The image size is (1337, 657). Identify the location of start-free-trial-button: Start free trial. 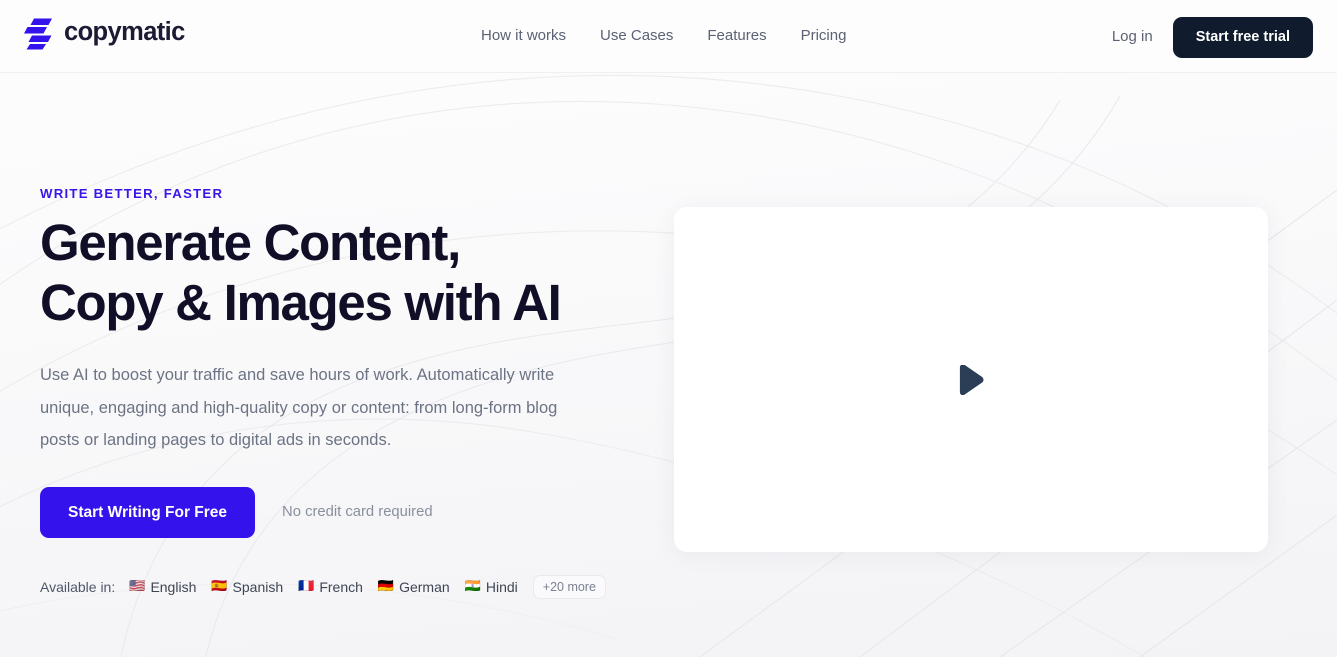
(1242, 37).